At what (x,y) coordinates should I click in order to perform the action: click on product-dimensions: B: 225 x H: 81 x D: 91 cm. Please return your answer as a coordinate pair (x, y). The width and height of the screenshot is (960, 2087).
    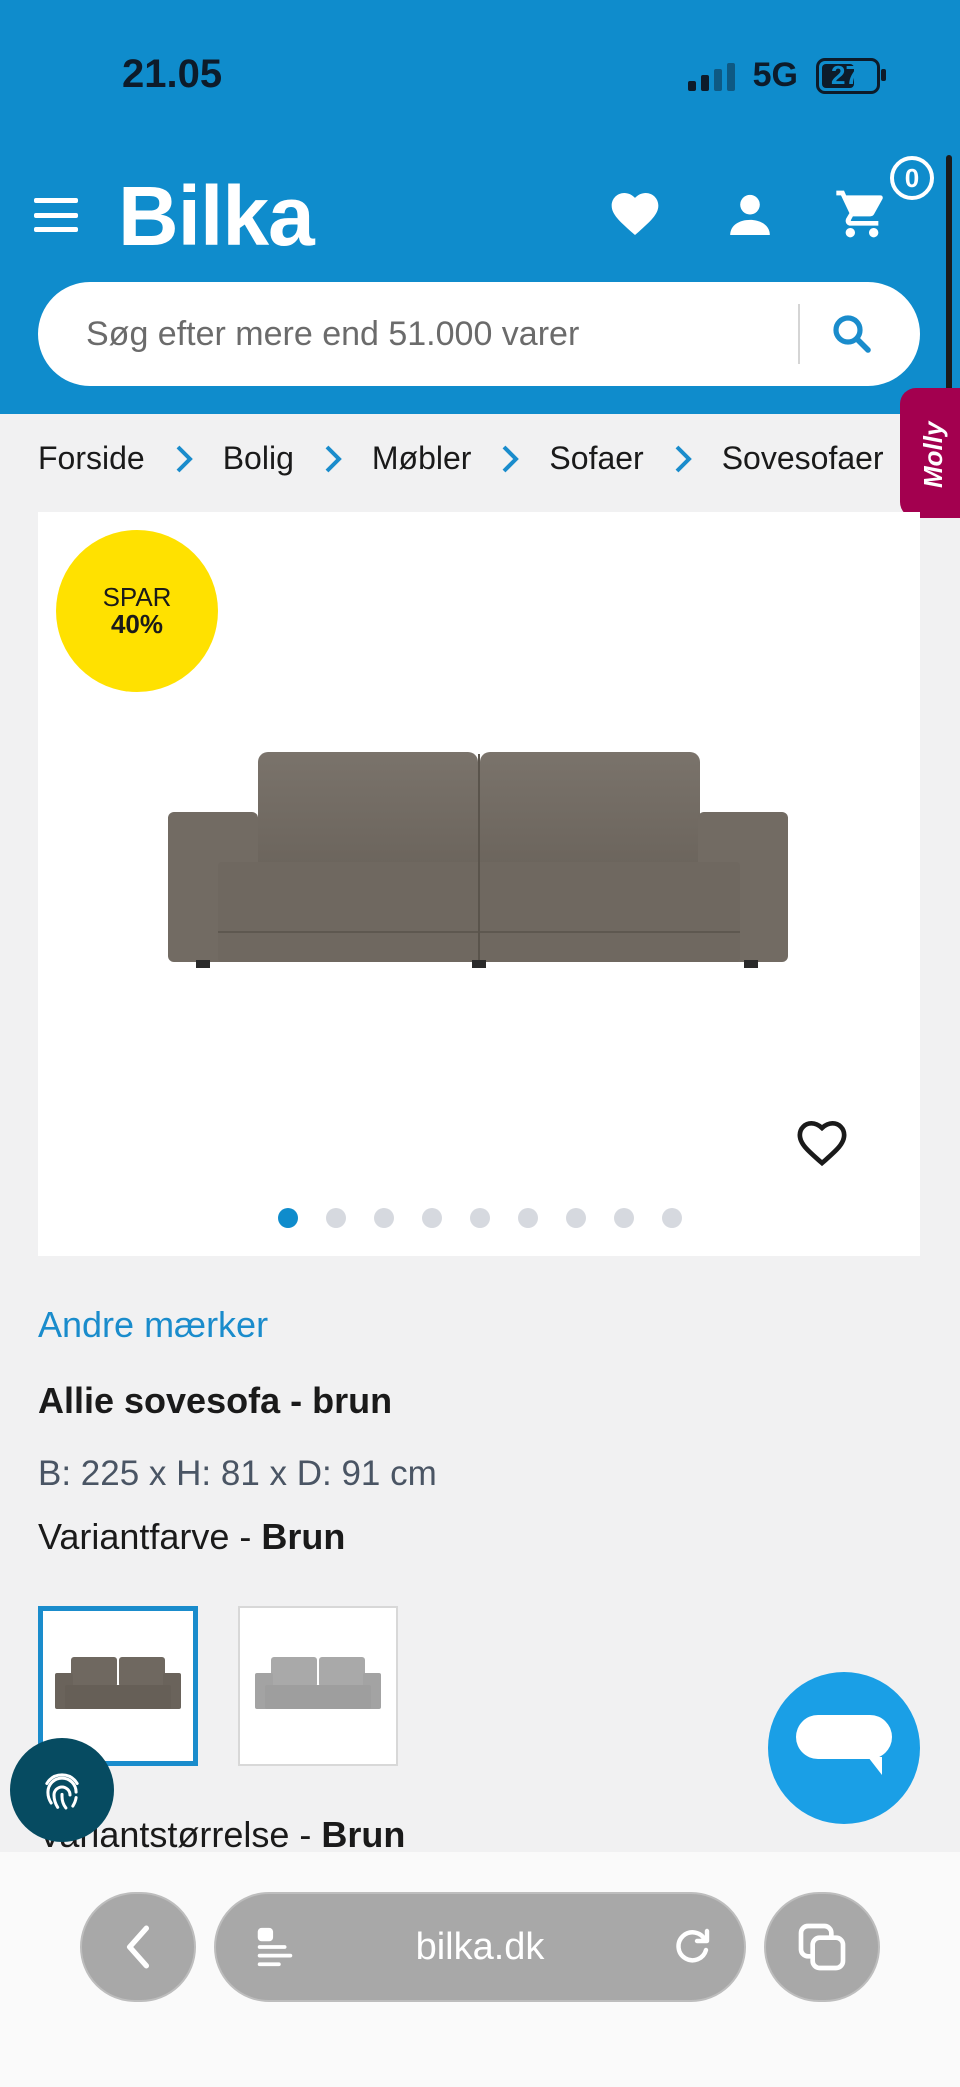
    Looking at the image, I should click on (237, 1473).